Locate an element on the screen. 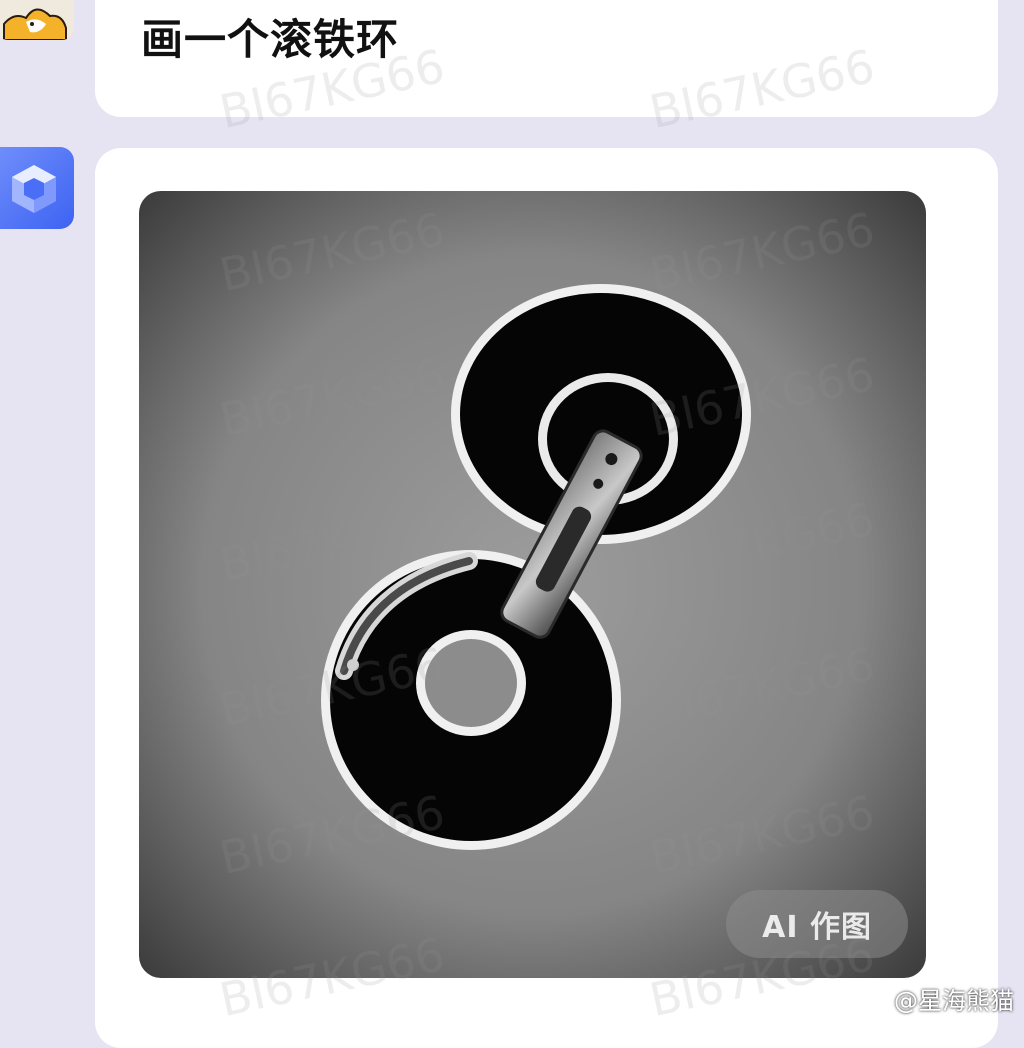 This screenshot has width=1024, height=1048. user-prompt-text: 画一个滚铁环 is located at coordinates (270, 39).